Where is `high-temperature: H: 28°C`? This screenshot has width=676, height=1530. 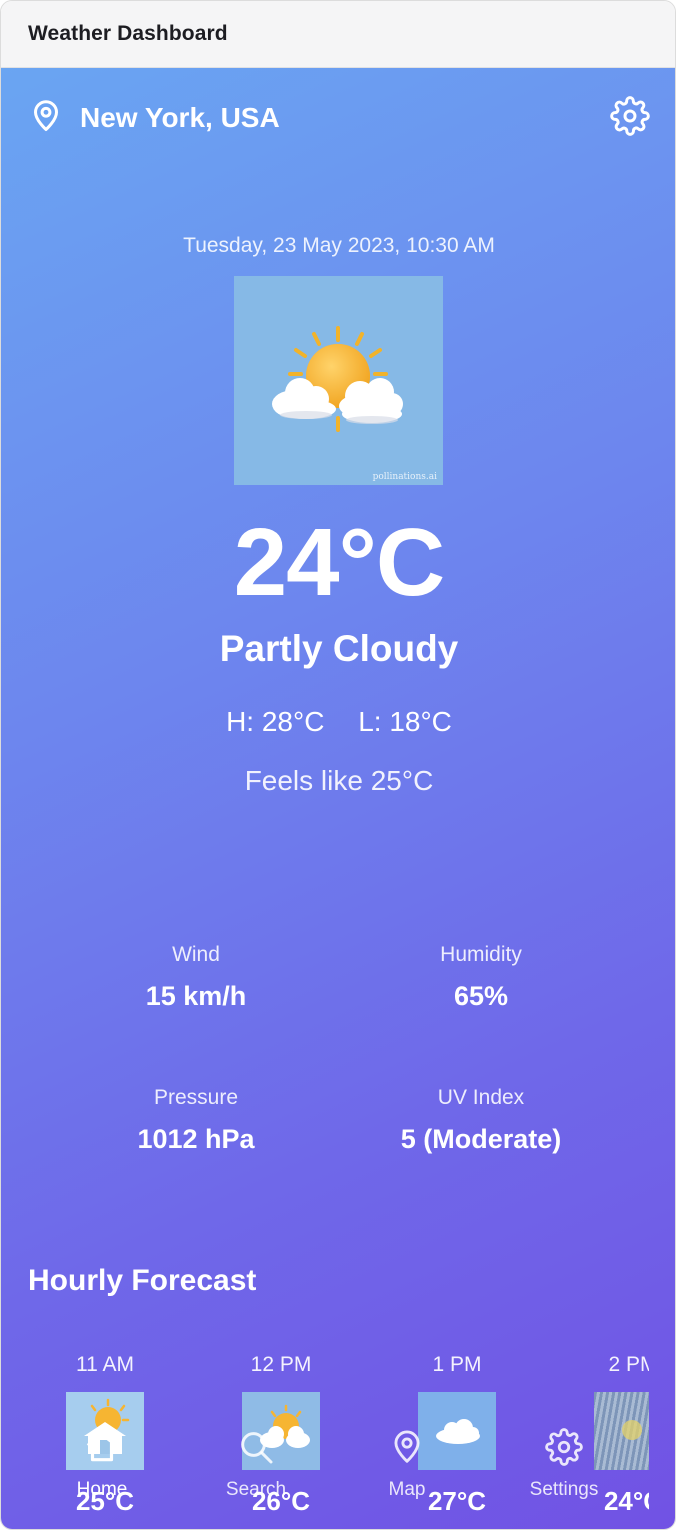
high-temperature: H: 28°C is located at coordinates (275, 721).